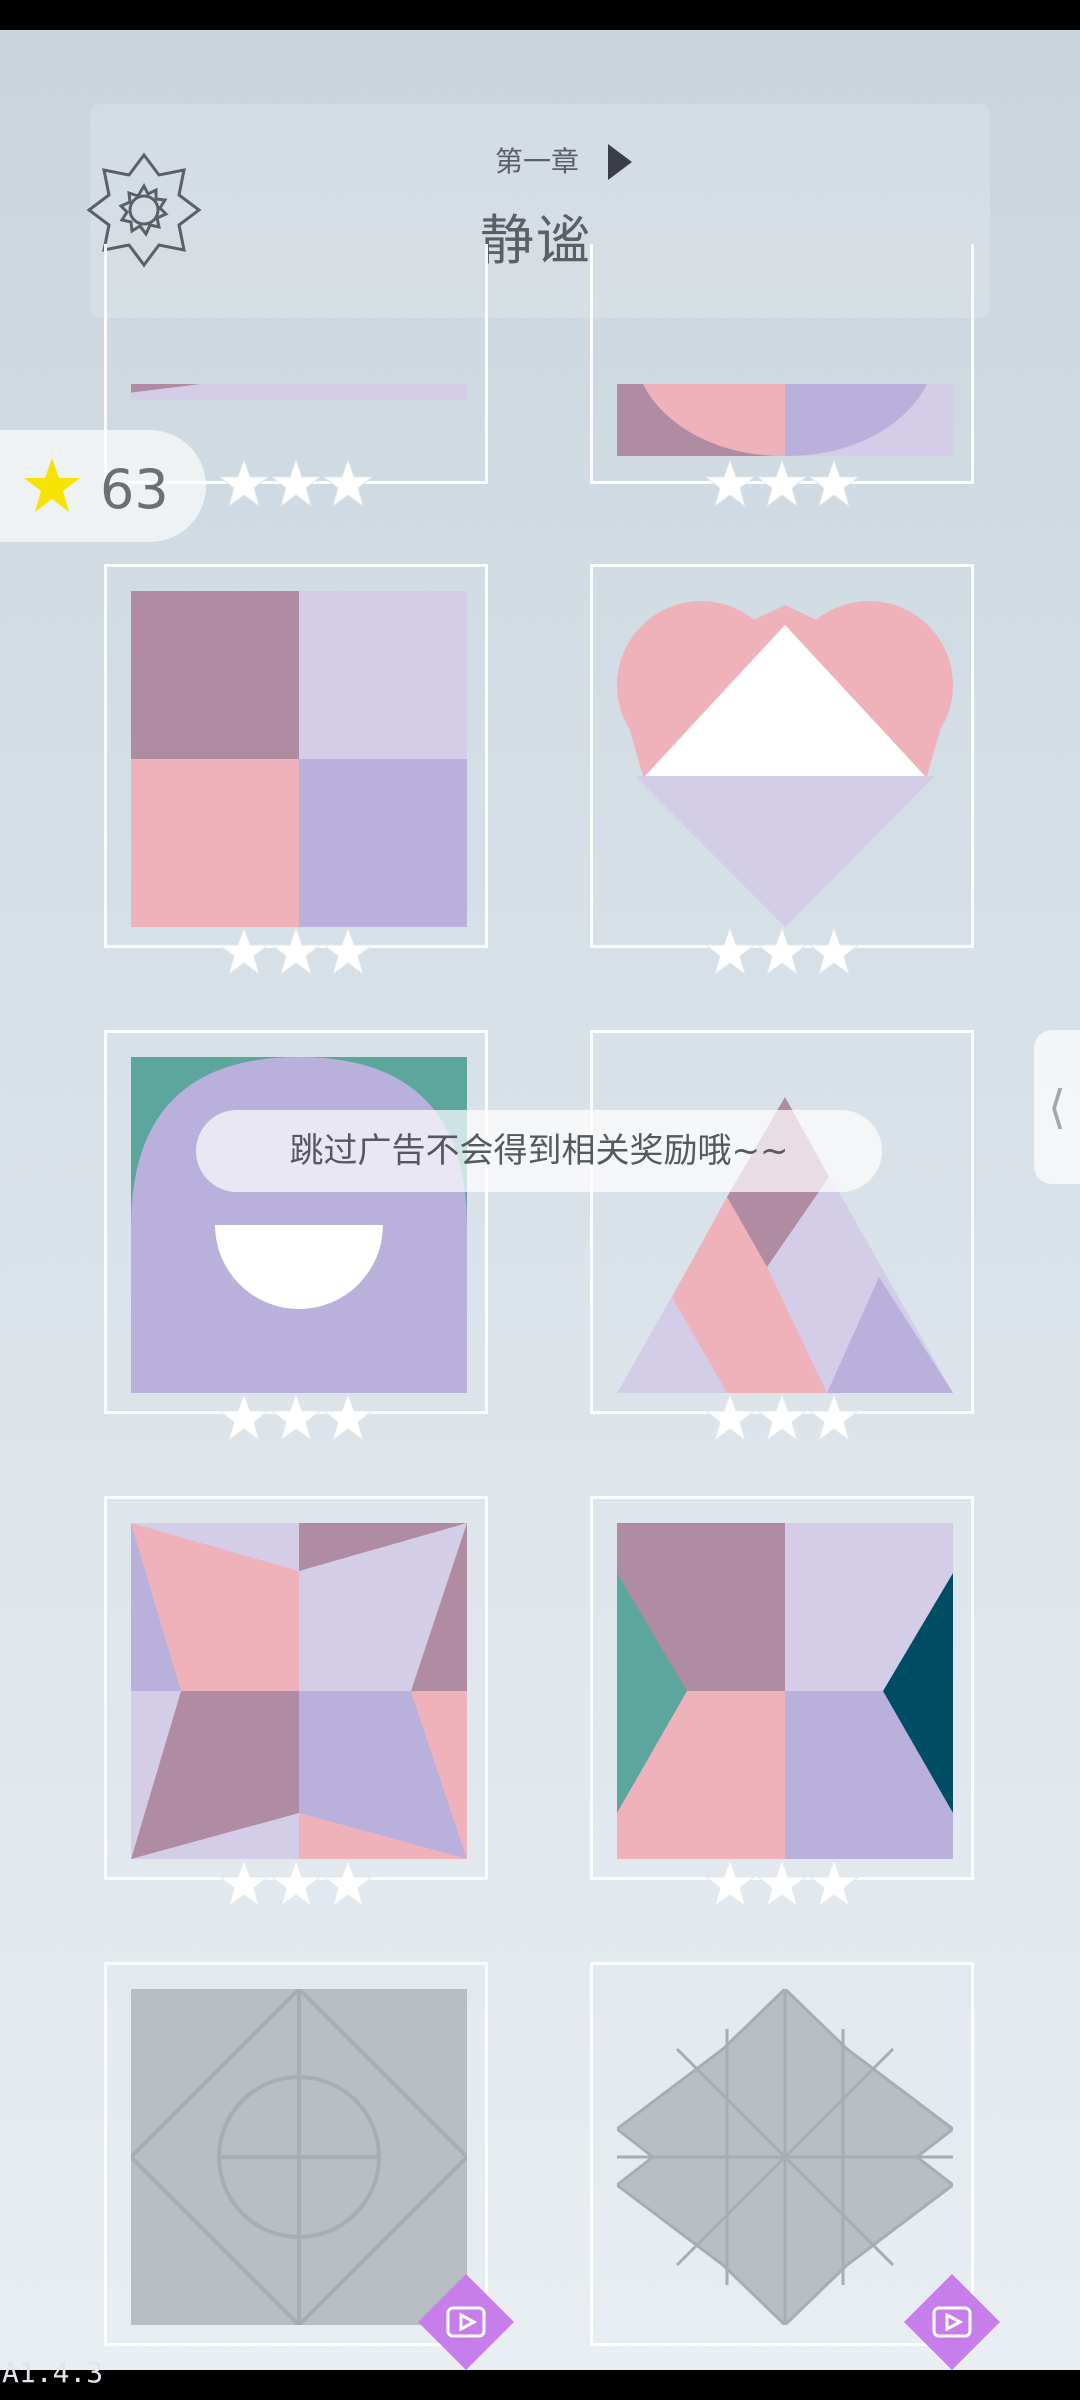 The width and height of the screenshot is (1080, 2400). I want to click on level-card, so click(782, 364).